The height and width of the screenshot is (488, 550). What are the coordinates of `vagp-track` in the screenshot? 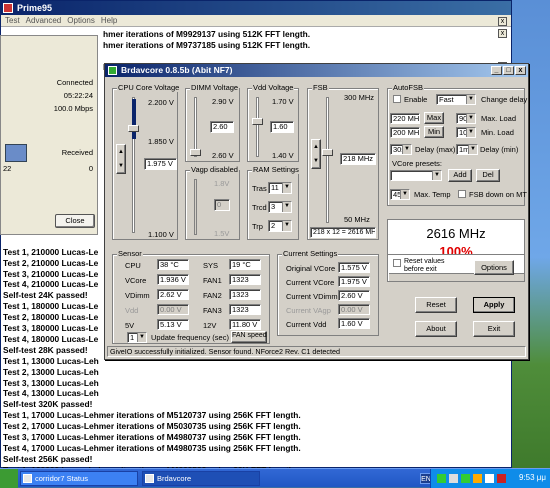 It's located at (195, 207).